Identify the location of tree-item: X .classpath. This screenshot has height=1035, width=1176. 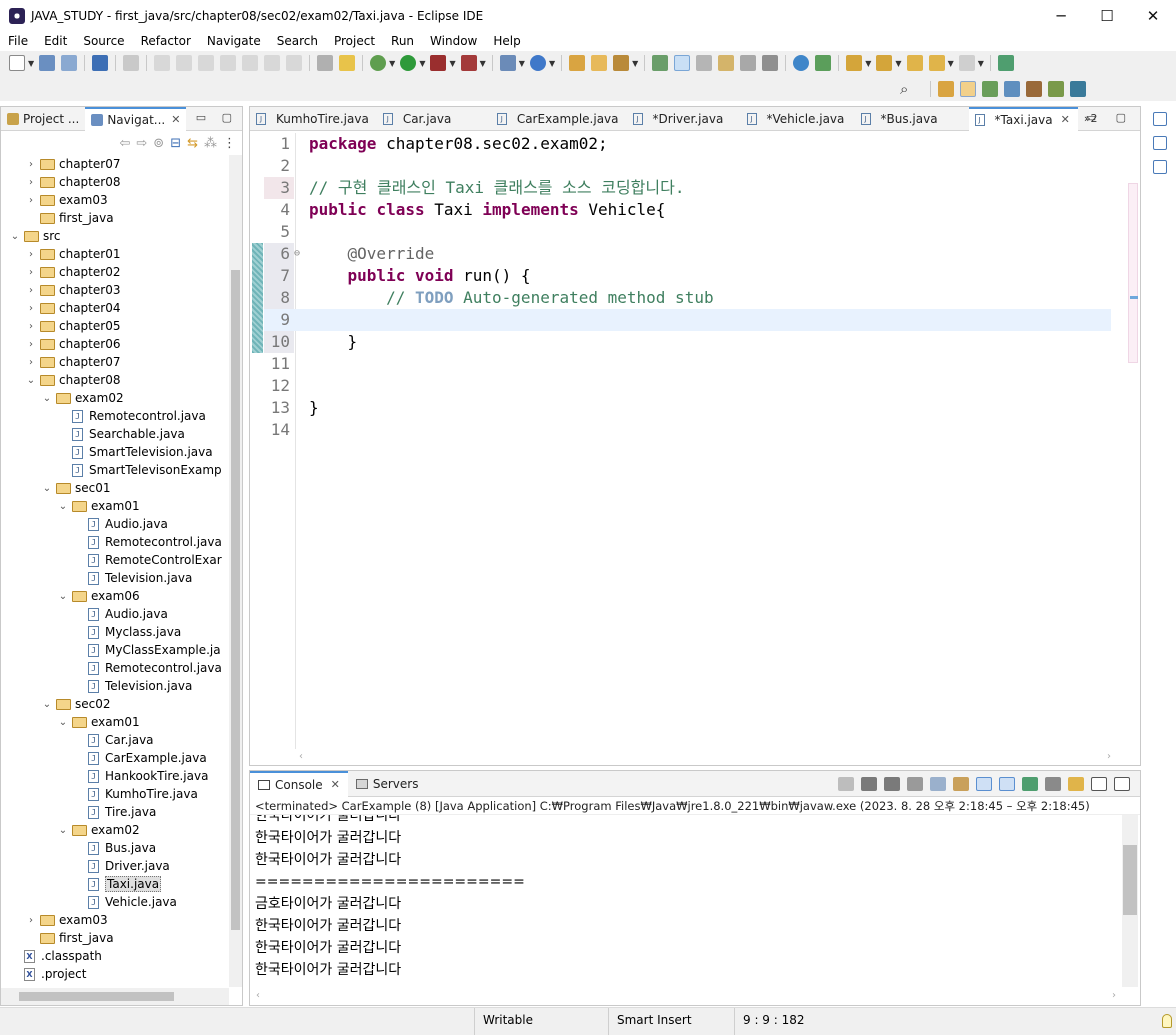
(115, 956).